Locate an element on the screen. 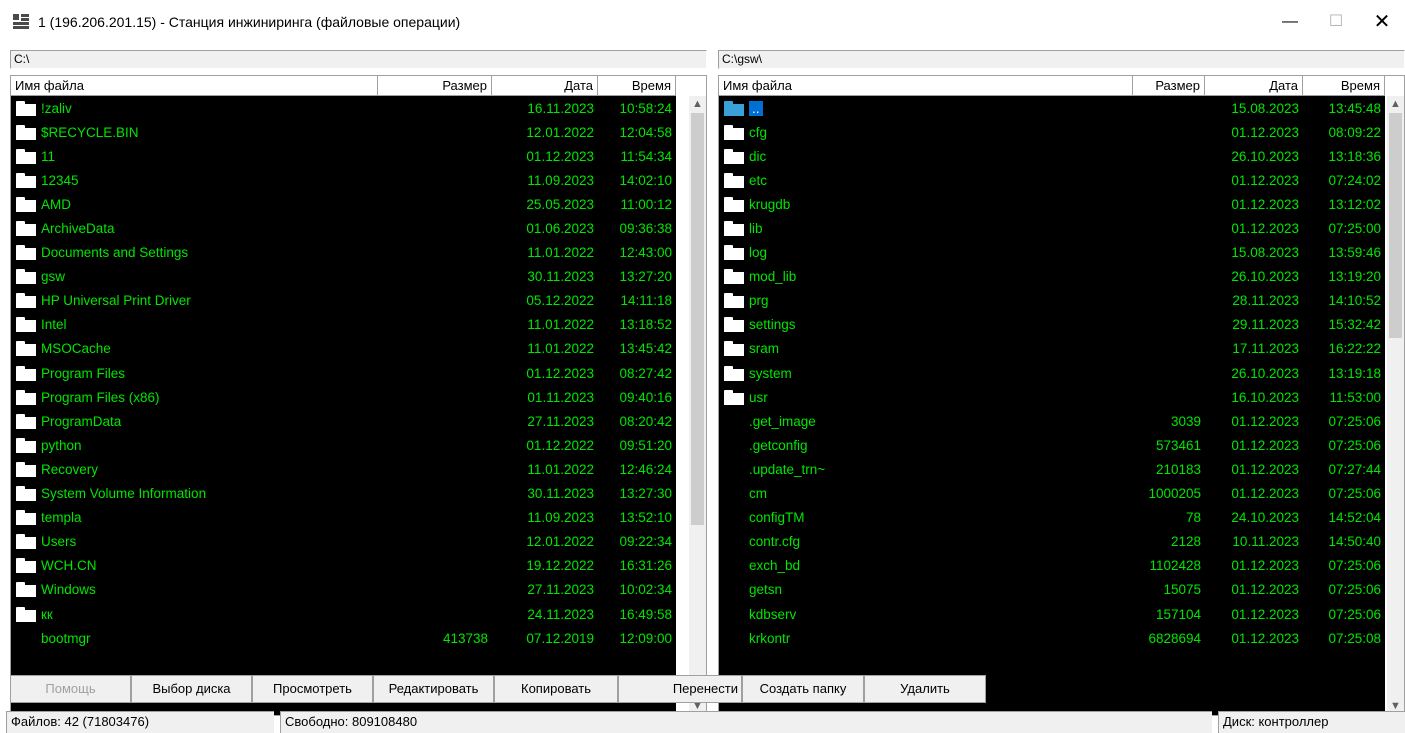 This screenshot has width=1405, height=733. left-scrollbar: ▲ ▼ is located at coordinates (697, 405).